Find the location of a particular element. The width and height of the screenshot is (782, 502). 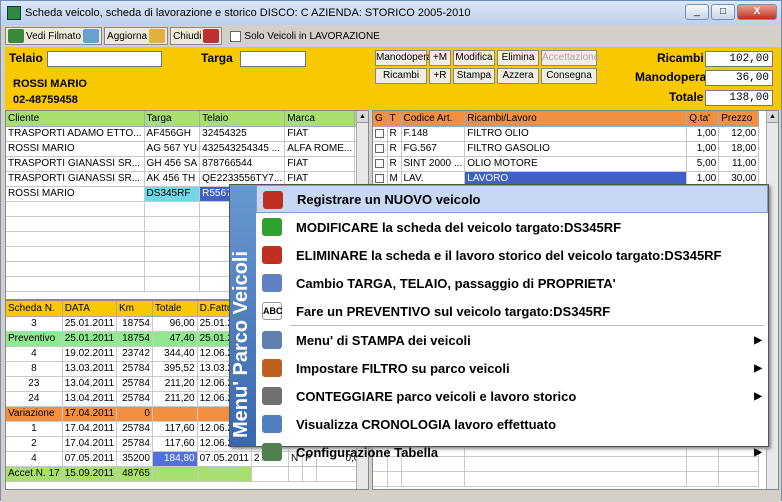

parts-cell: 18,00 is located at coordinates (739, 149).